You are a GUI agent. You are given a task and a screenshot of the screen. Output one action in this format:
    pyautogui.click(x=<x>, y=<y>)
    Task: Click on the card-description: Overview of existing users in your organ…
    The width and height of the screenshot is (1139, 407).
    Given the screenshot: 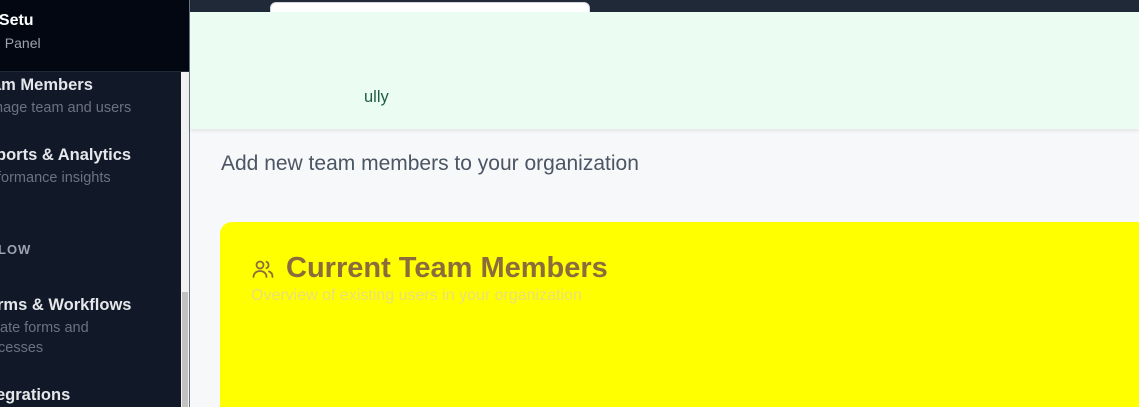 What is the action you would take?
    pyautogui.click(x=416, y=295)
    